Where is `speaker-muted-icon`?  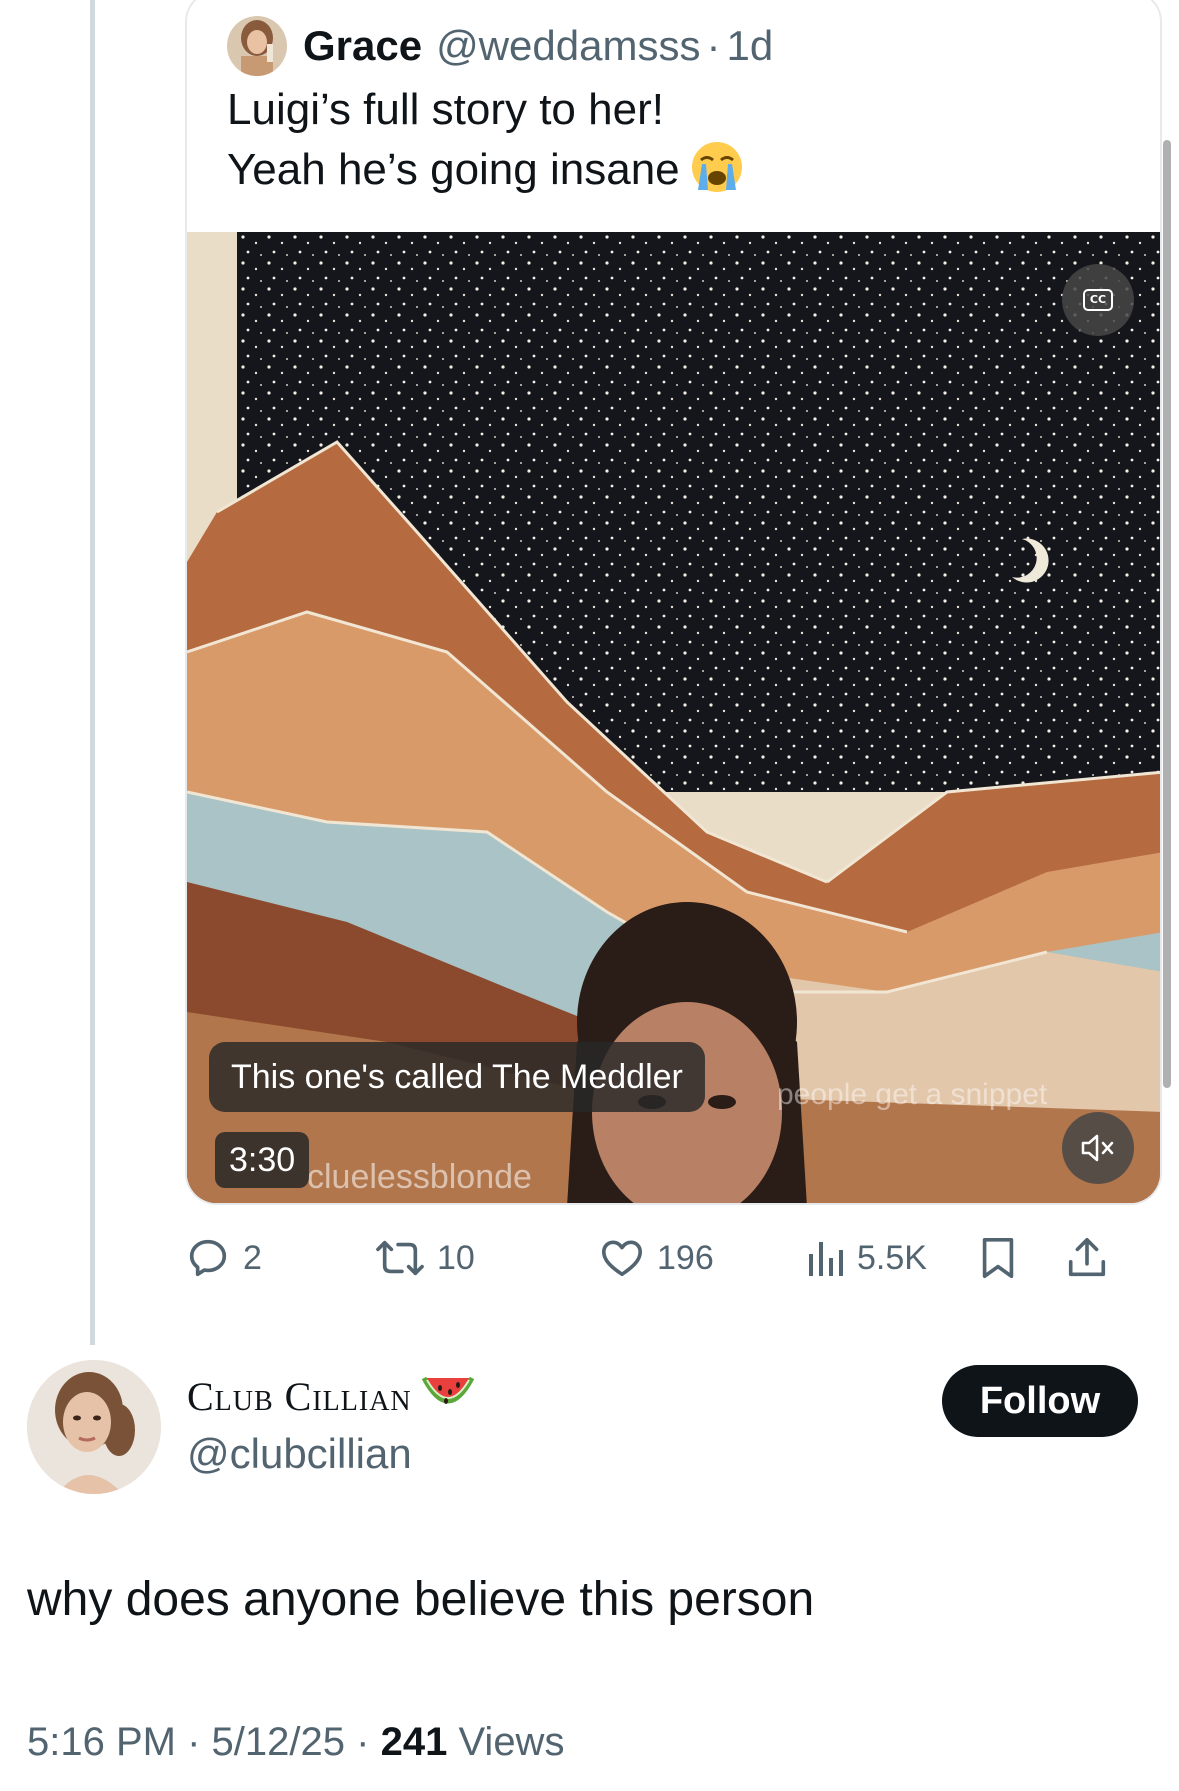
speaker-muted-icon is located at coordinates (1097, 1148).